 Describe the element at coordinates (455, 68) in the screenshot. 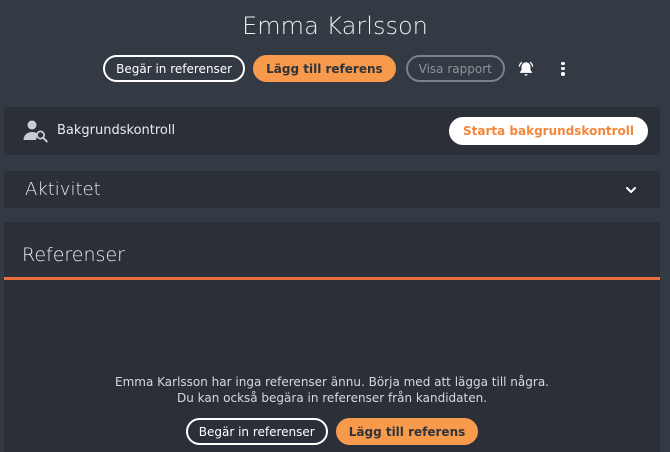

I see `view-report-button: Visa rapport` at that location.